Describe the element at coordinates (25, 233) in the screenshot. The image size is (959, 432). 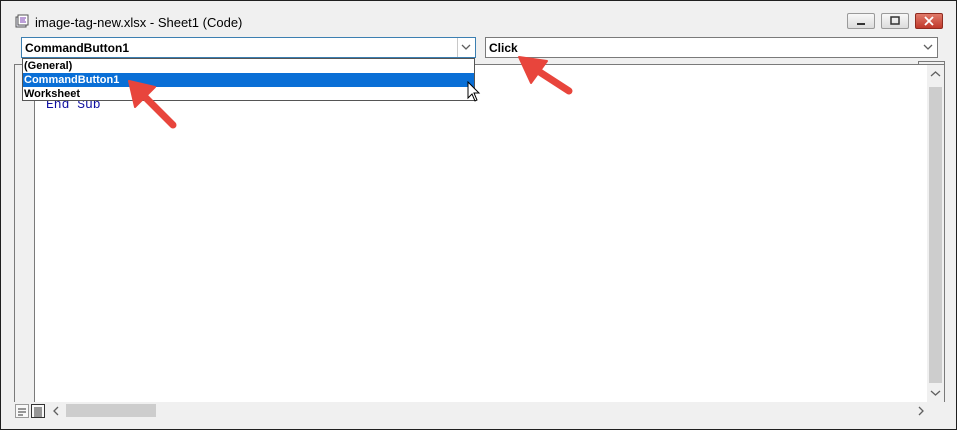
I see `indicator-margin` at that location.